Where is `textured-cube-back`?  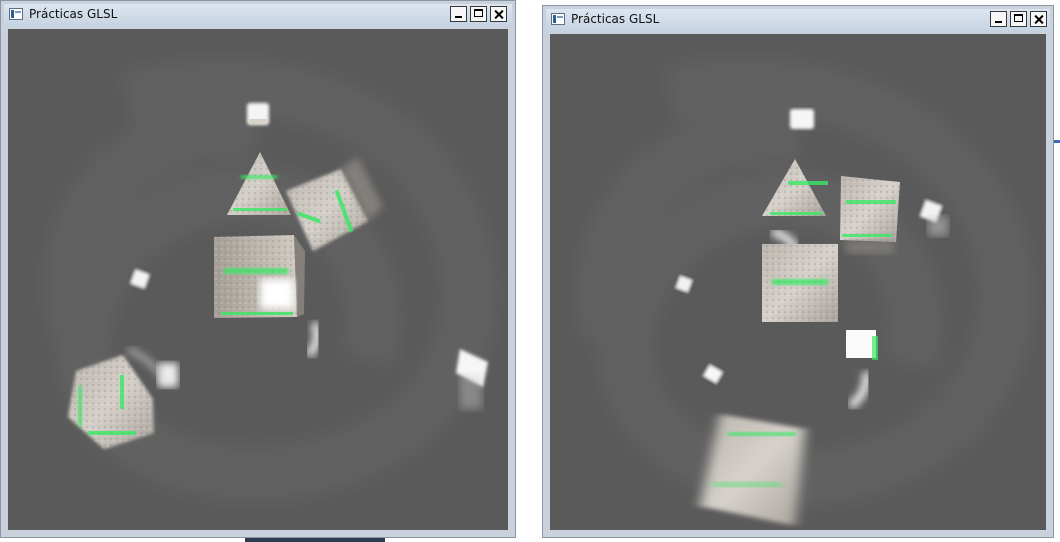 textured-cube-back is located at coordinates (870, 215).